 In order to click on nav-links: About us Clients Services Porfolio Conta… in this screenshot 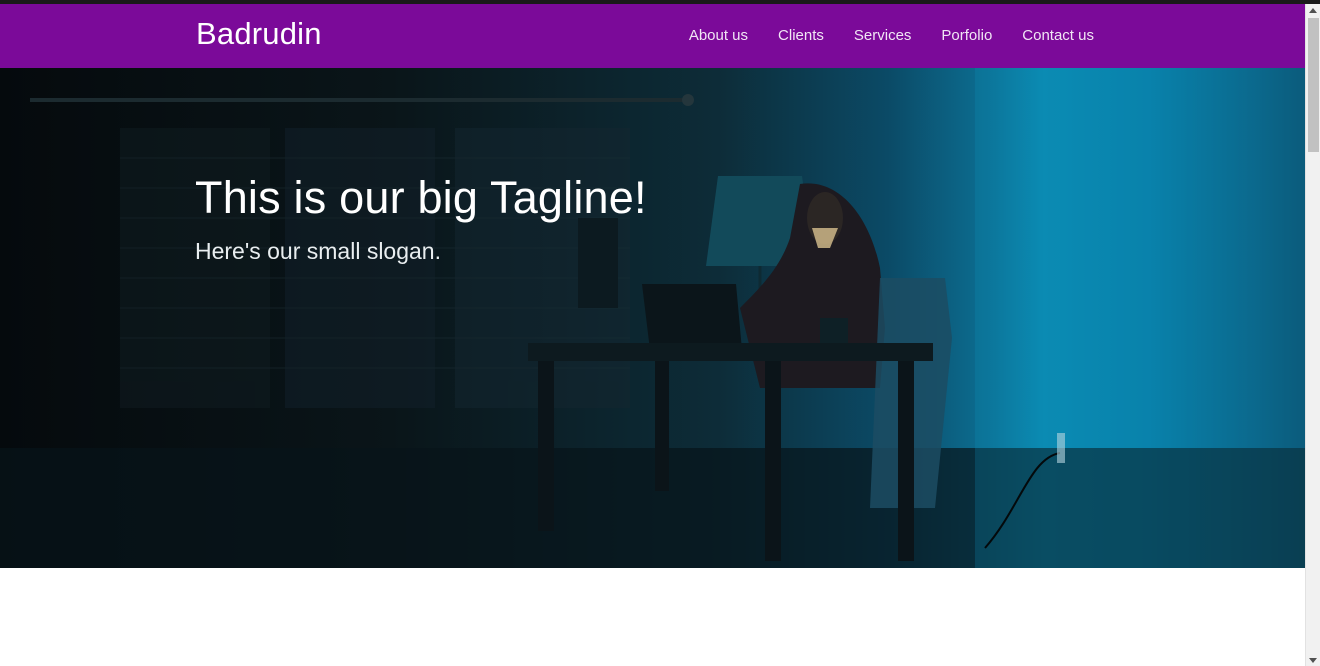, I will do `click(876, 35)`.